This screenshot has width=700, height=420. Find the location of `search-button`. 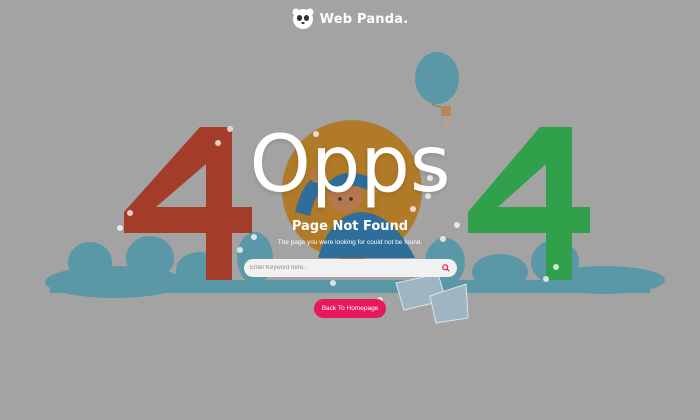

search-button is located at coordinates (446, 268).